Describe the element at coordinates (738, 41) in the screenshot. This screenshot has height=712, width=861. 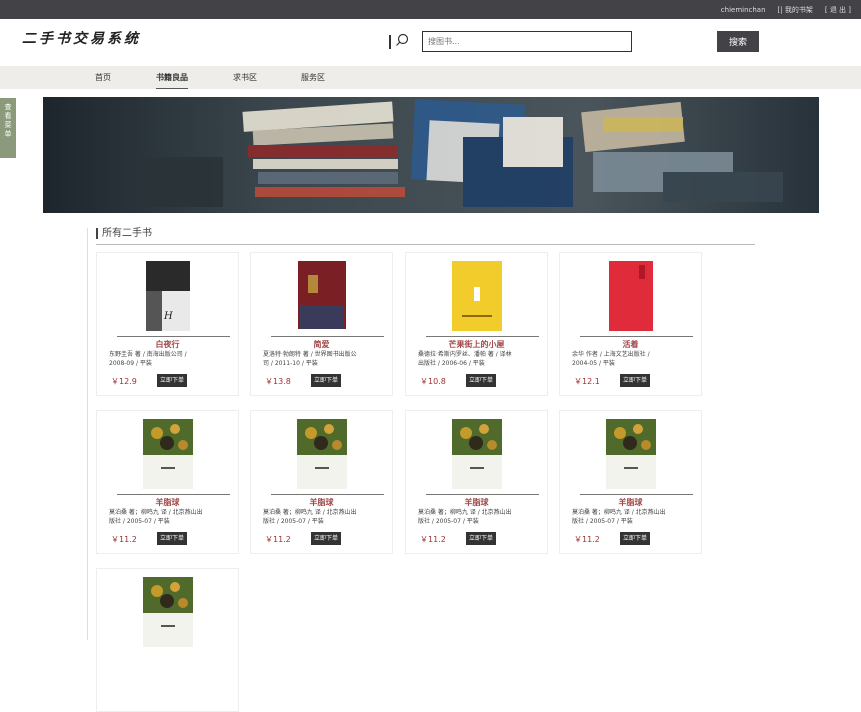
I see `search-button: 搜索` at that location.